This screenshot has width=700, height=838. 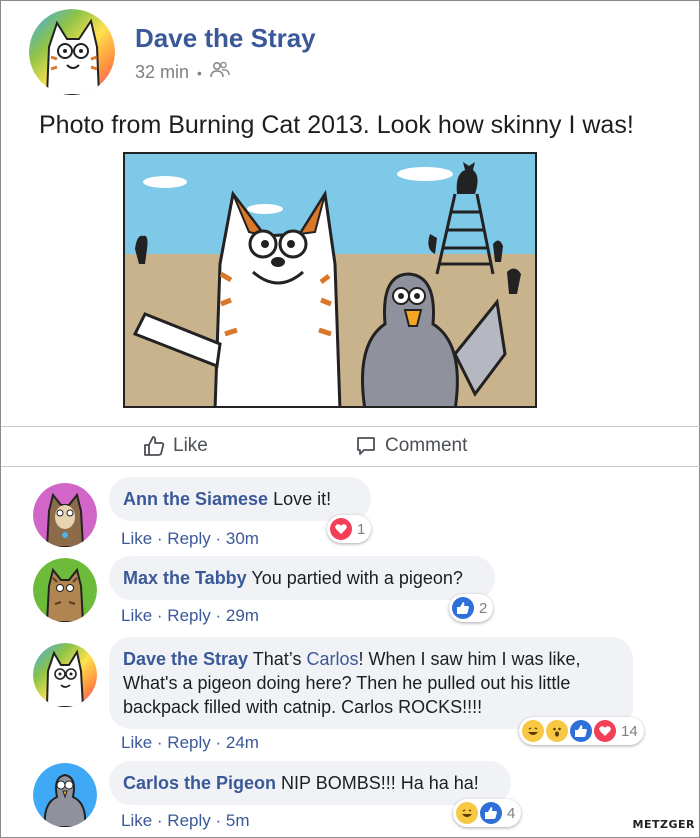 I want to click on comment-actions: Like · Reply · 30m, so click(x=190, y=538).